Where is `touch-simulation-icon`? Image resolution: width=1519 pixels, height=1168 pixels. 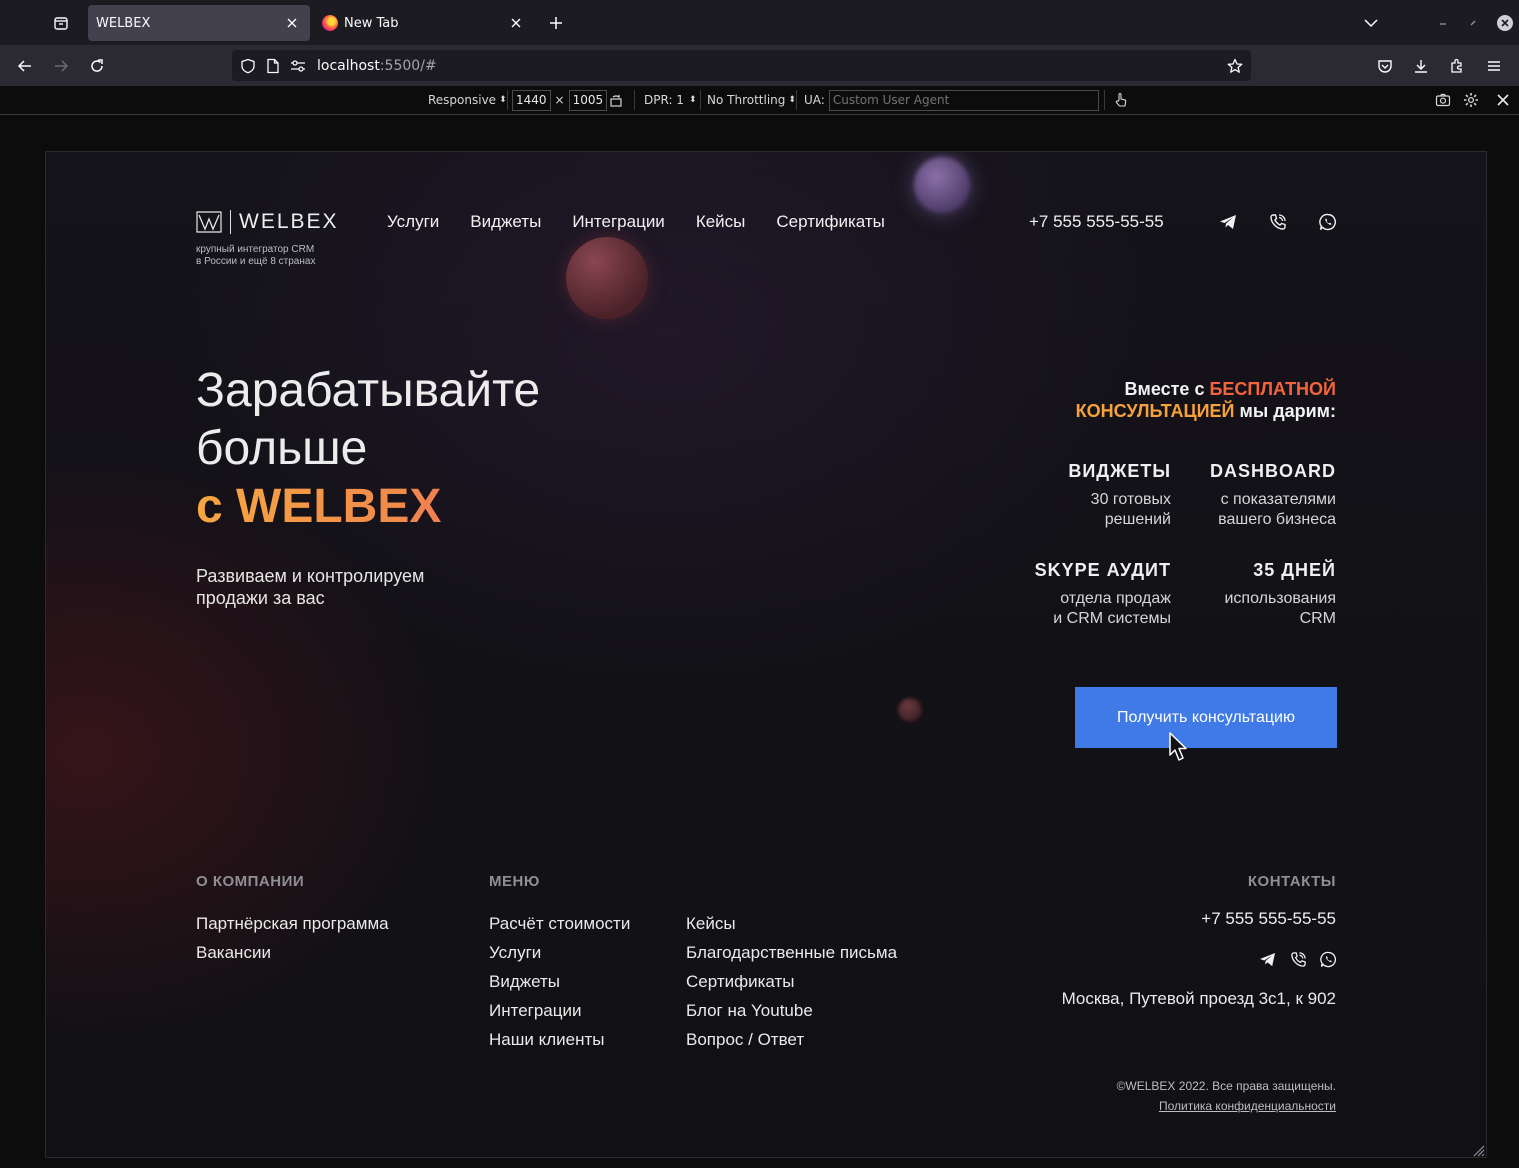 touch-simulation-icon is located at coordinates (1121, 100).